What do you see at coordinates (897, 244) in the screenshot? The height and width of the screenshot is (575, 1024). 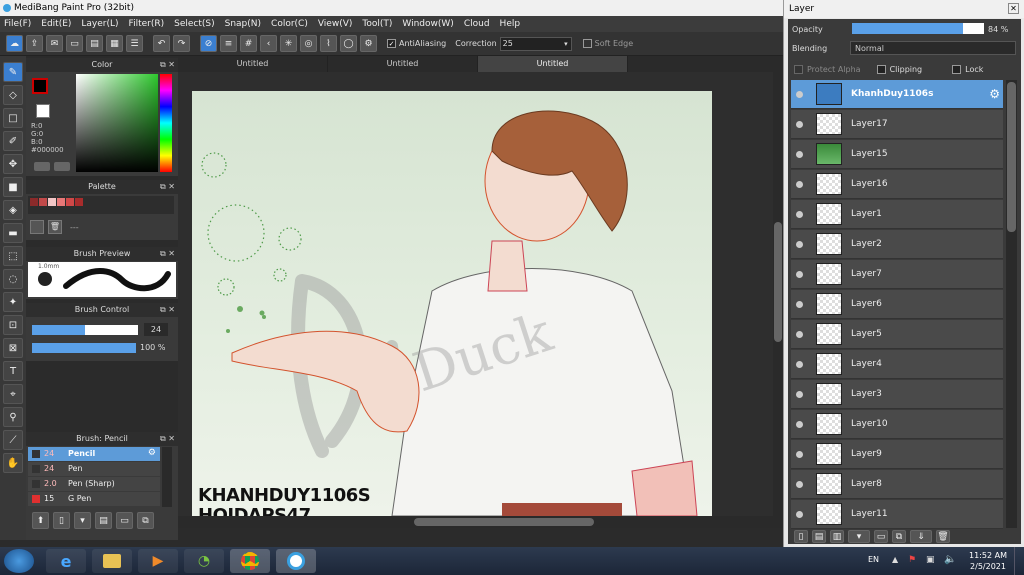 I see `layer-row: Layer2` at bounding box center [897, 244].